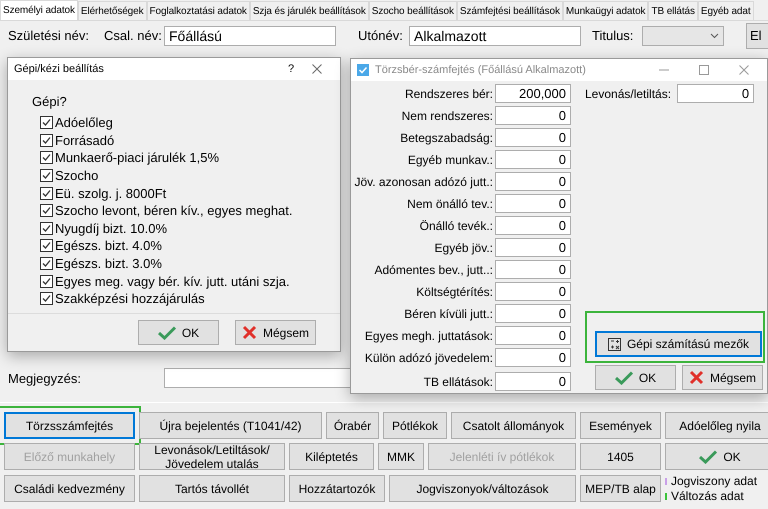 The image size is (768, 509). What do you see at coordinates (726, 10) in the screenshot?
I see `tab: Egyéb adat` at bounding box center [726, 10].